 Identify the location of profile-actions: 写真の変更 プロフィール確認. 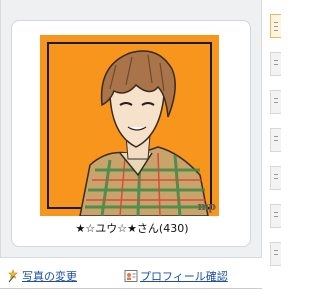
(131, 275).